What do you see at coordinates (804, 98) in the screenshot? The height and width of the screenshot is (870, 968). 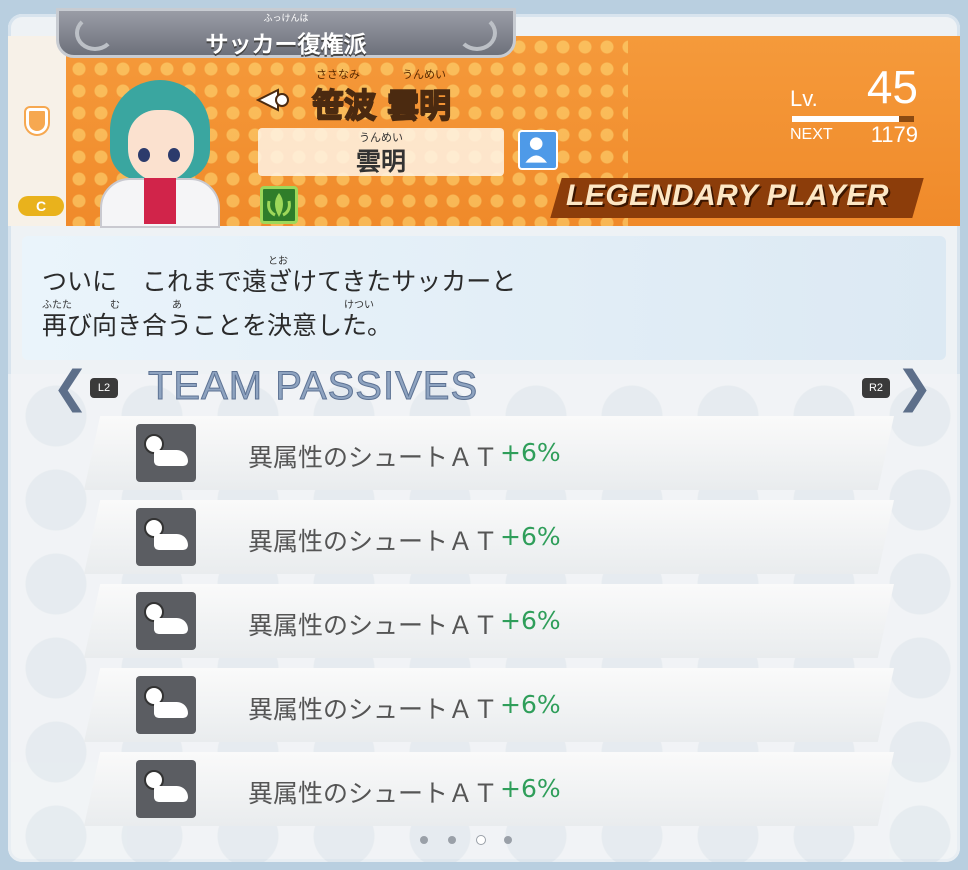 I see `level-label: Lv.` at bounding box center [804, 98].